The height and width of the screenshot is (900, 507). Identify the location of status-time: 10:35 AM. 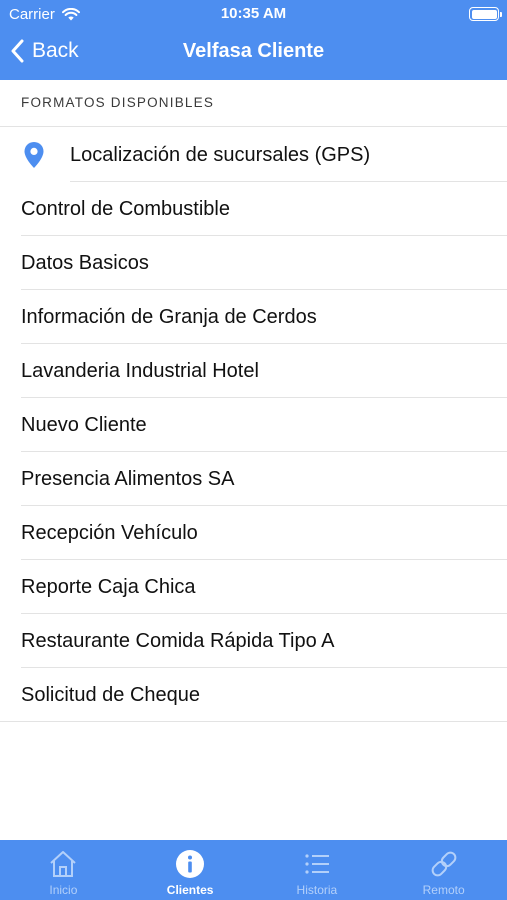
(253, 13).